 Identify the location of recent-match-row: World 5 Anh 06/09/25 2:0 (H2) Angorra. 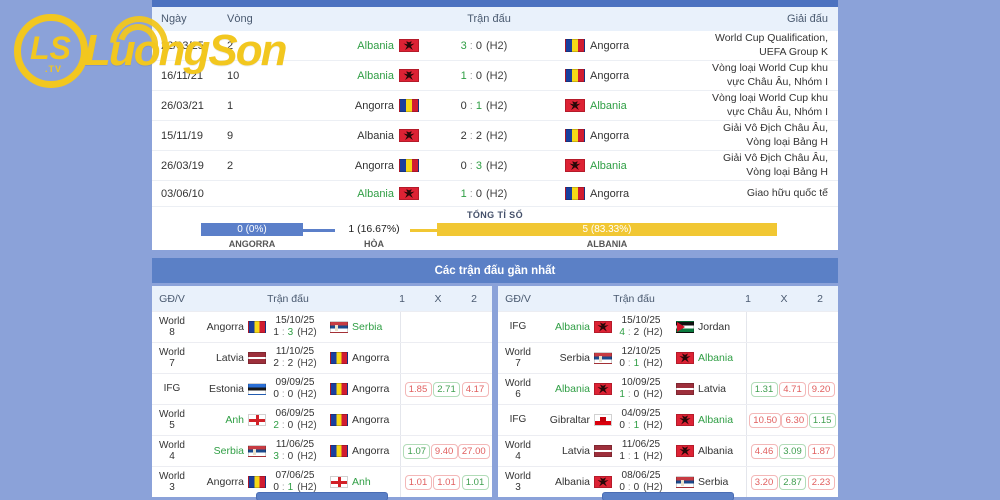
(322, 419).